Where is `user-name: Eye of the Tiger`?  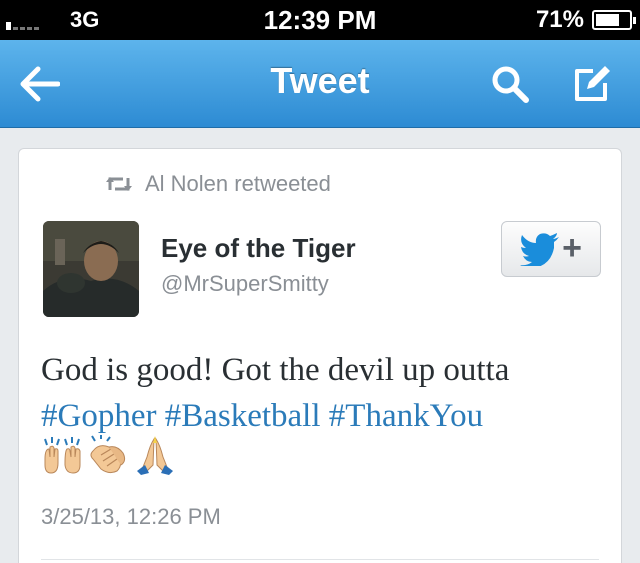
user-name: Eye of the Tiger is located at coordinates (258, 248).